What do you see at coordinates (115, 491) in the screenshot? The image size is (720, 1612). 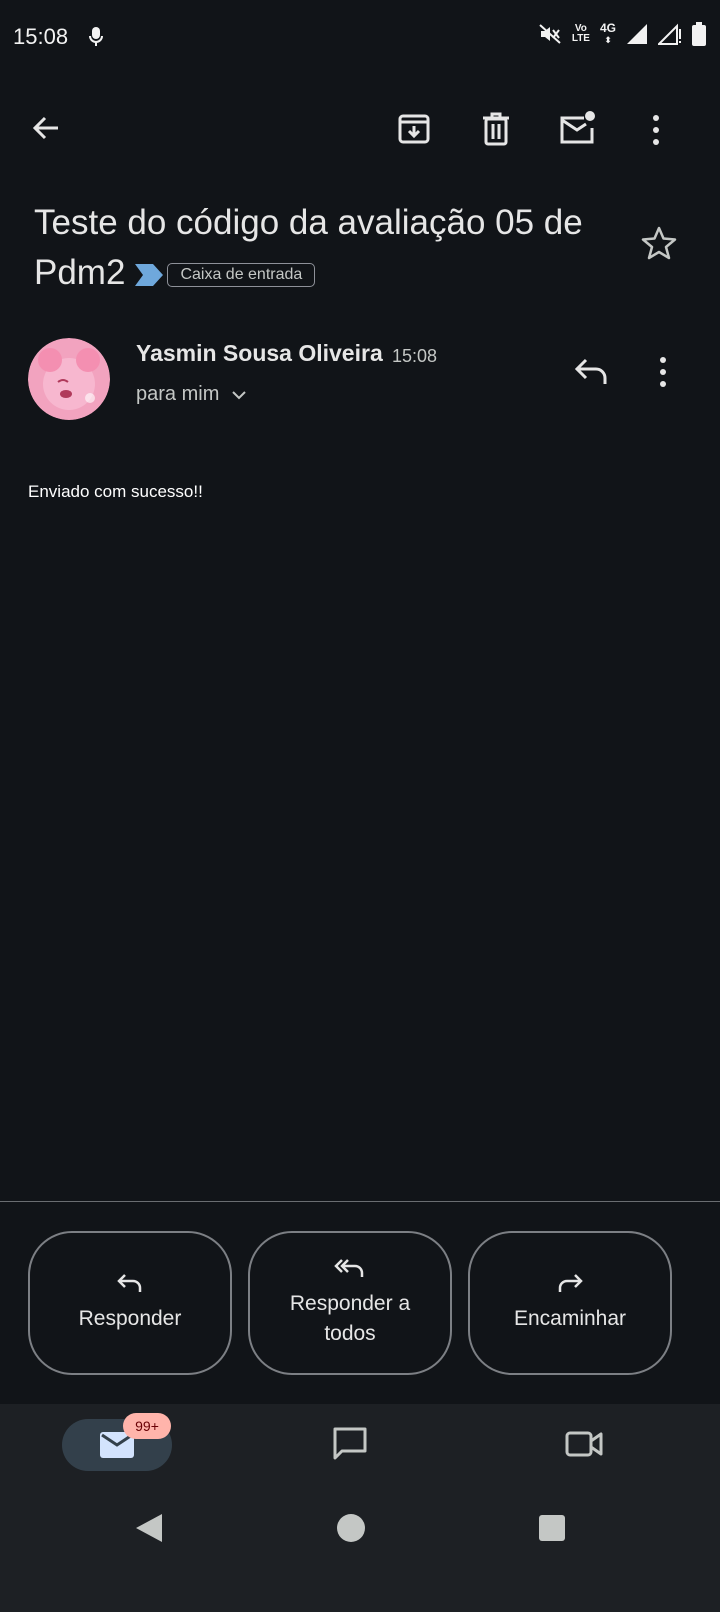 I see `email-body: Enviado com sucesso!!` at bounding box center [115, 491].